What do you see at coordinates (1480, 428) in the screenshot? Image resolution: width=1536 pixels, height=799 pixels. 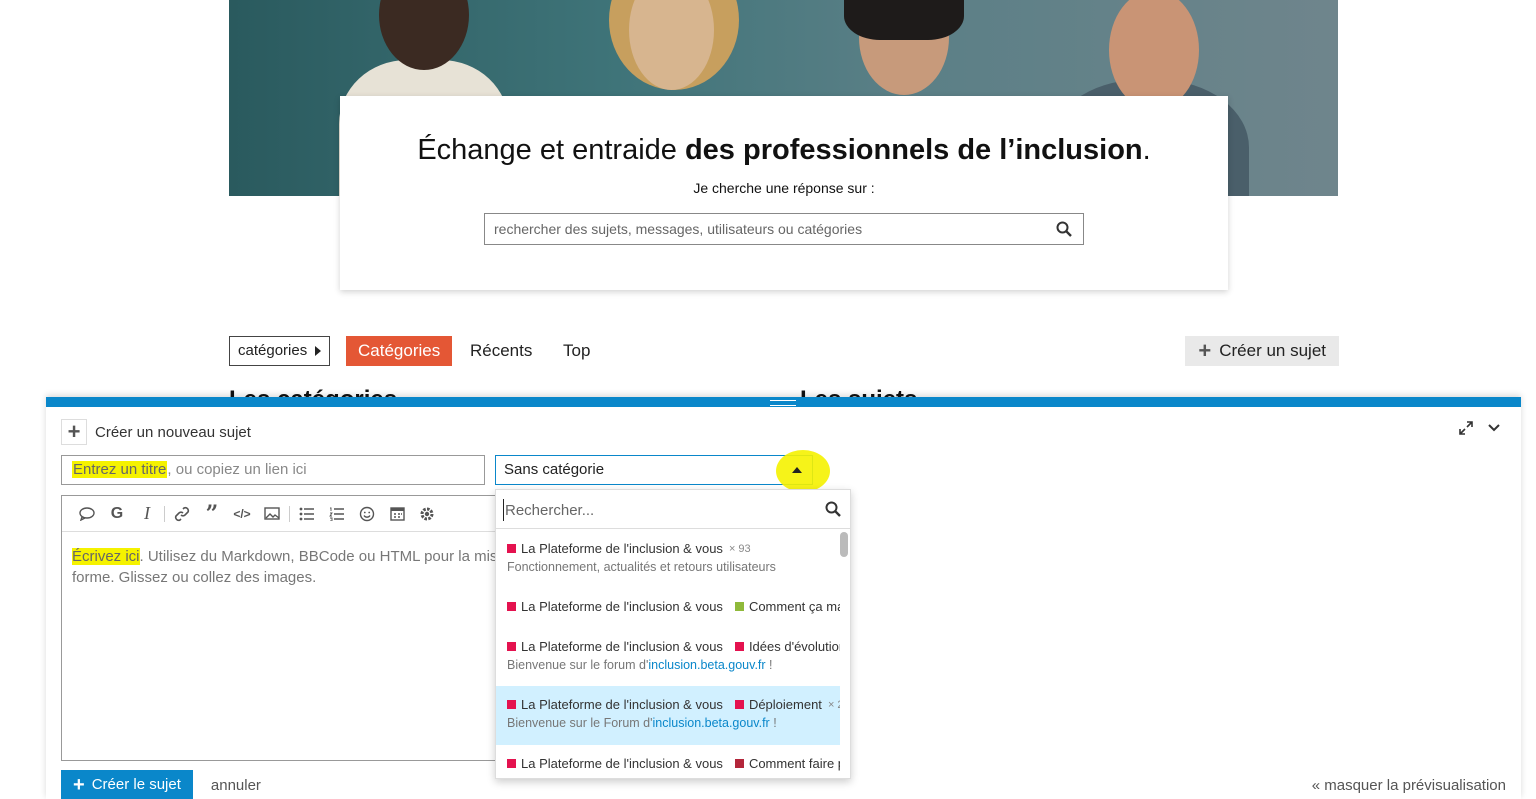 I see `composer-controls` at bounding box center [1480, 428].